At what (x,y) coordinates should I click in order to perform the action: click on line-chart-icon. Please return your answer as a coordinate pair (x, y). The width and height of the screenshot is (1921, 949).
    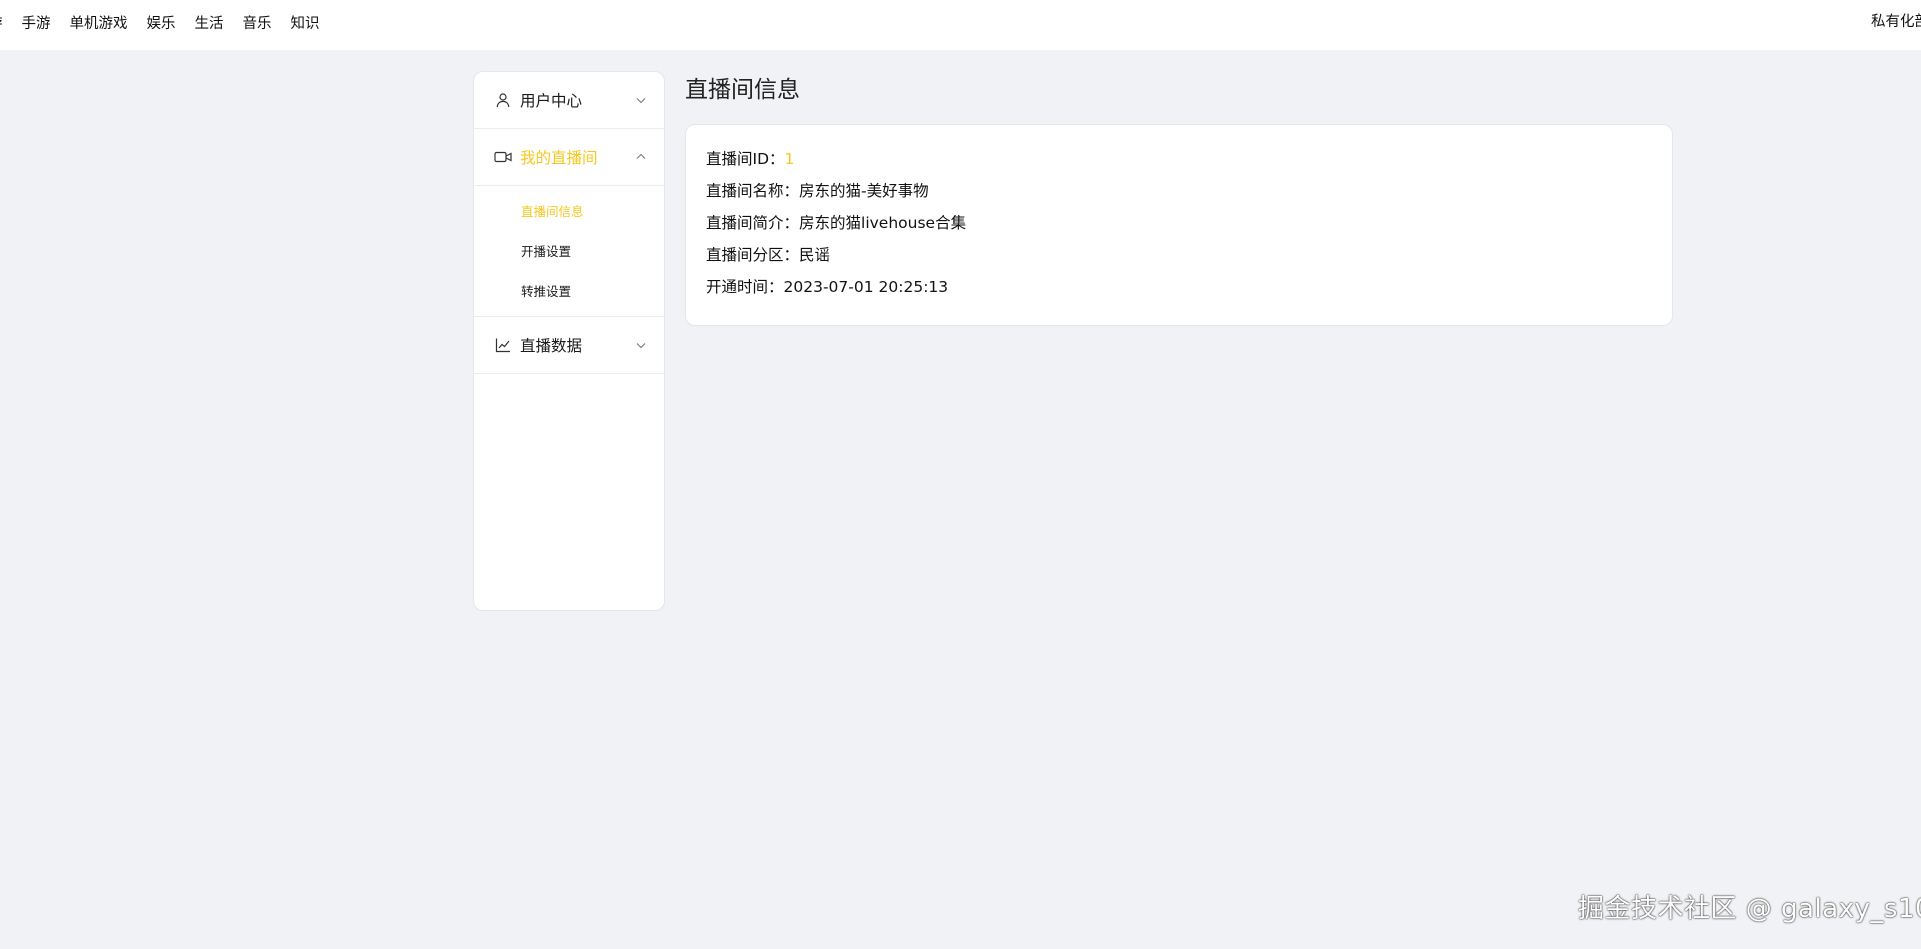
    Looking at the image, I should click on (503, 345).